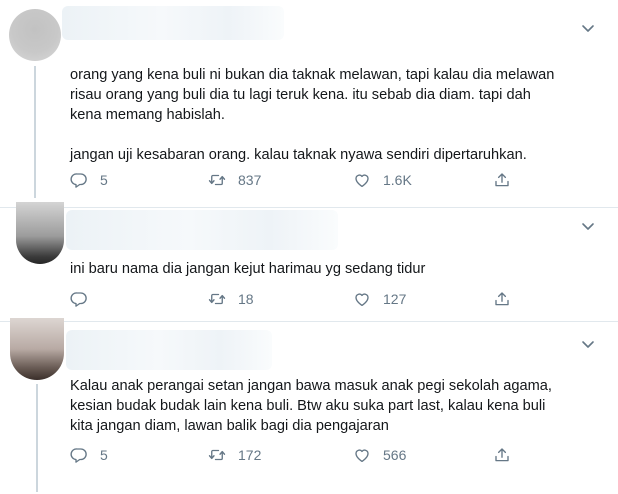  Describe the element at coordinates (382, 180) in the screenshot. I see `like-button: 1.6K` at that location.